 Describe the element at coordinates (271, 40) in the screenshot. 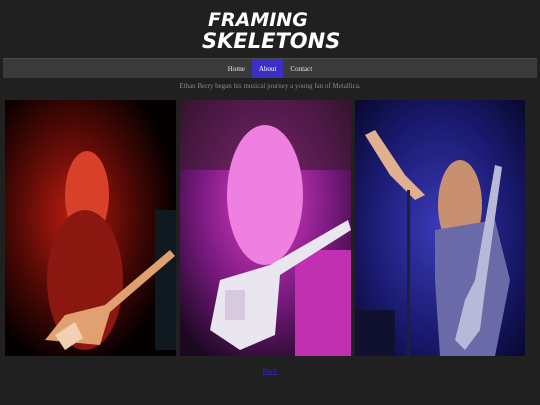

I see `logo-line2: SKELETONS` at that location.